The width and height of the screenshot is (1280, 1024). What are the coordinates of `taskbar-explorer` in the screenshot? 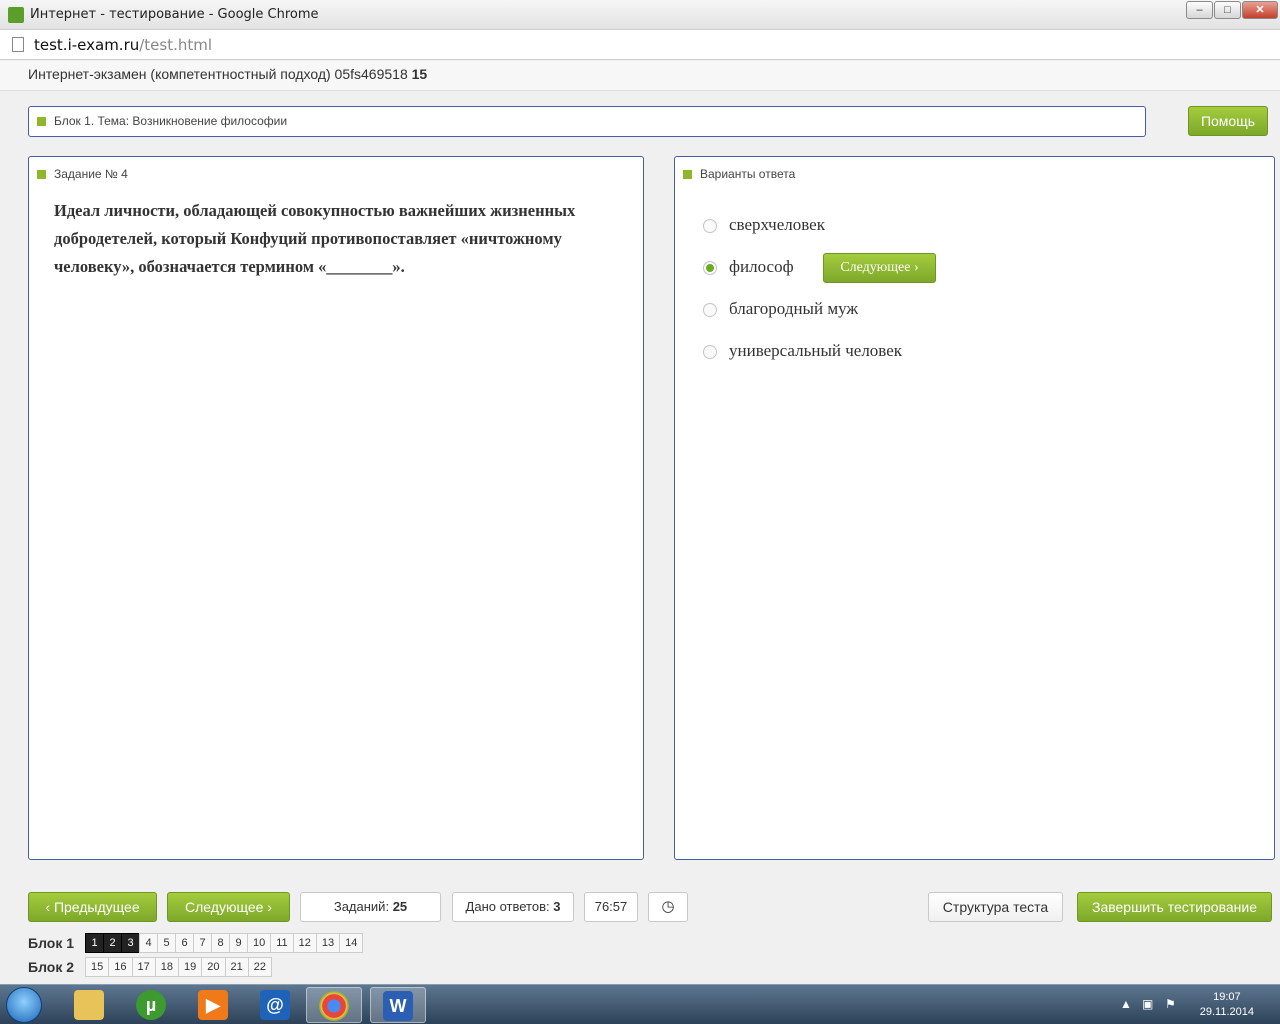 It's located at (90, 1005).